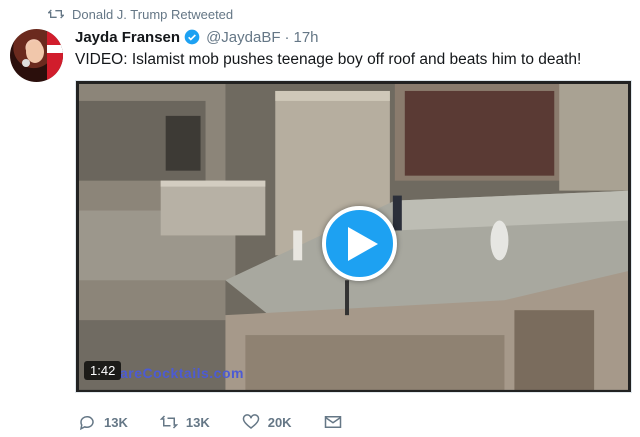 The width and height of the screenshot is (640, 437). I want to click on retweet-count: 13K, so click(197, 422).